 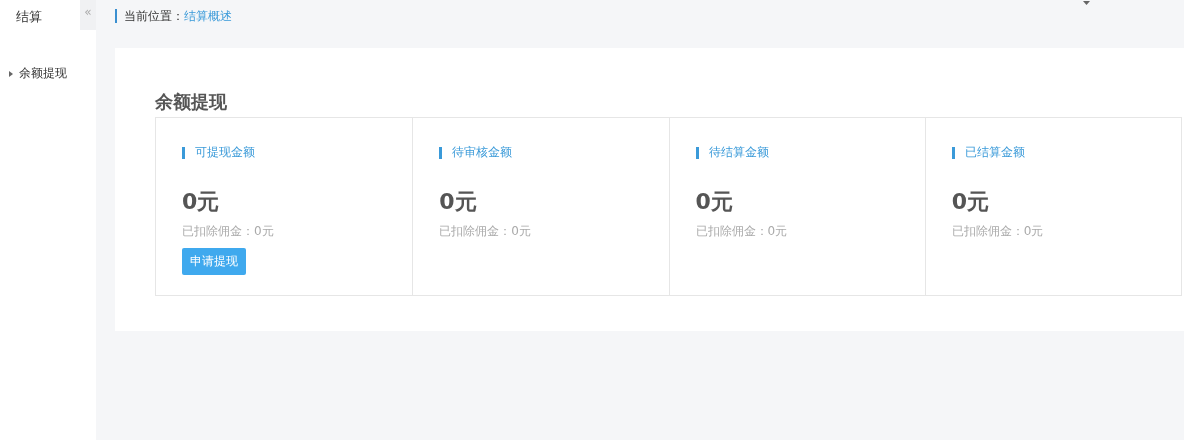 What do you see at coordinates (29, 17) in the screenshot?
I see `sidebar-title: 结算` at bounding box center [29, 17].